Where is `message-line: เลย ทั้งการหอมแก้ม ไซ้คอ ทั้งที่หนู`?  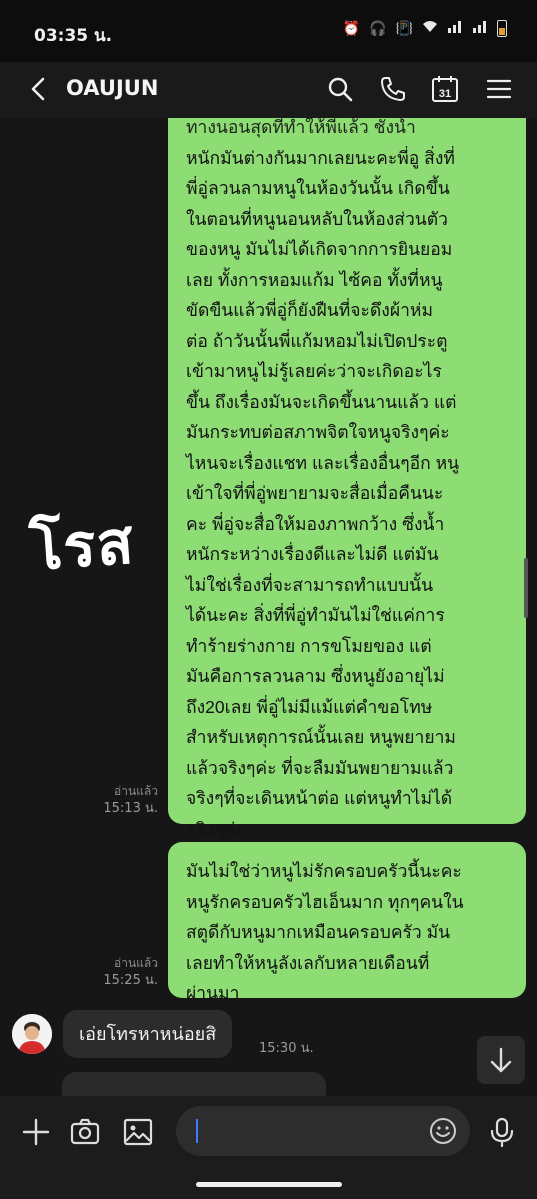 message-line: เลย ทั้งการหอมแก้ม ไซ้คอ ทั้งที่หนู is located at coordinates (314, 279).